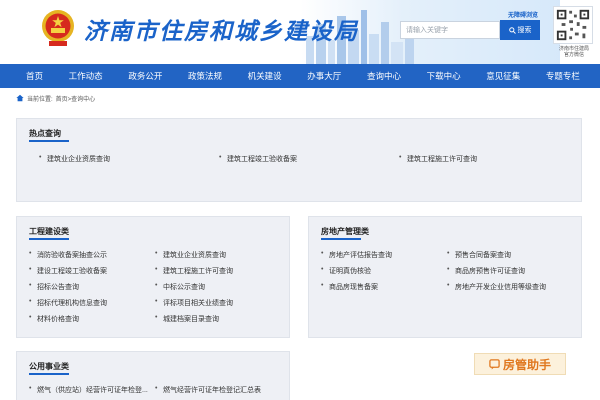 This screenshot has height=400, width=600. What do you see at coordinates (349, 287) in the screenshot?
I see `real-estate-link: 商品房现售备案` at bounding box center [349, 287].